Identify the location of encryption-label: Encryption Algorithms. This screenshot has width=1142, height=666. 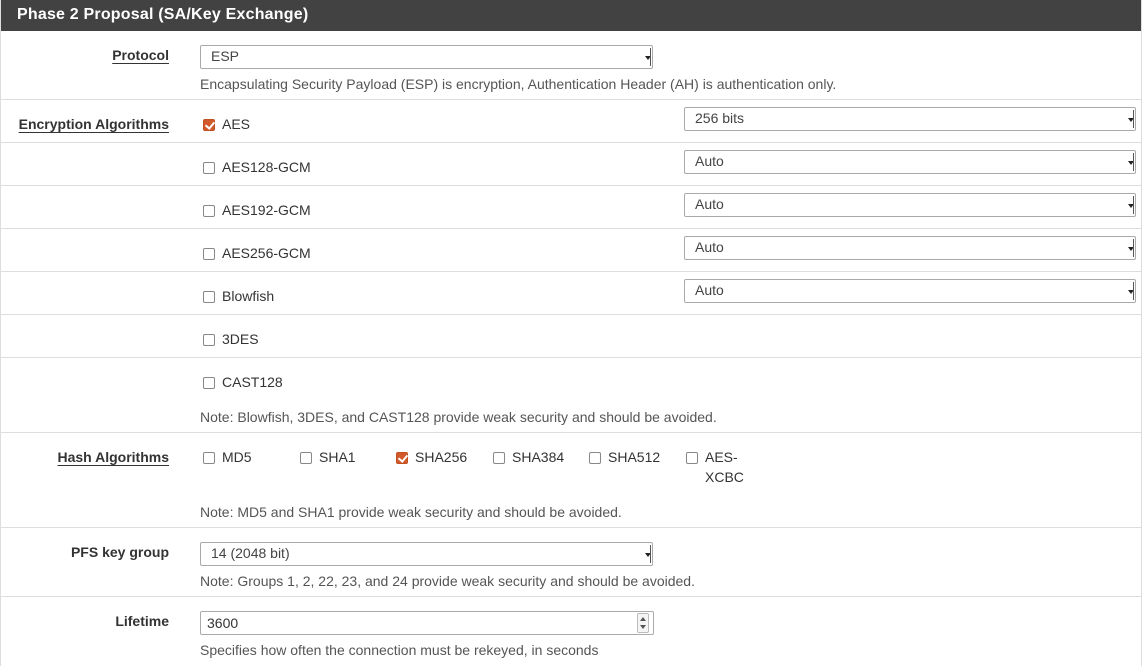
(93, 124).